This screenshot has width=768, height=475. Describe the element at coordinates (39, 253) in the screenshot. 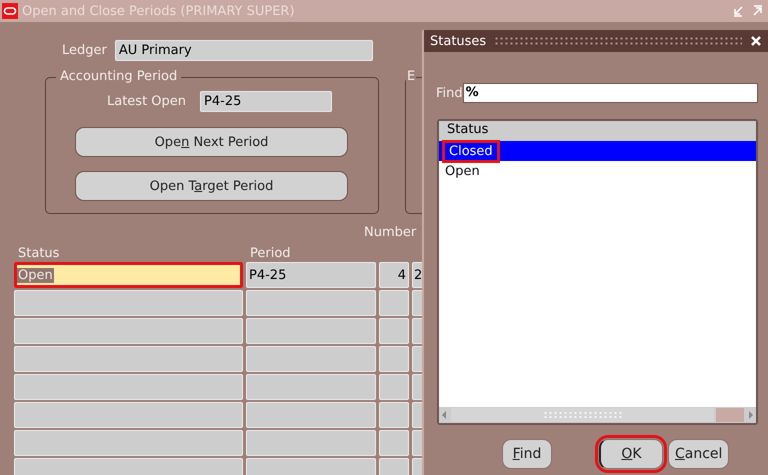

I see `column-header: Status` at that location.